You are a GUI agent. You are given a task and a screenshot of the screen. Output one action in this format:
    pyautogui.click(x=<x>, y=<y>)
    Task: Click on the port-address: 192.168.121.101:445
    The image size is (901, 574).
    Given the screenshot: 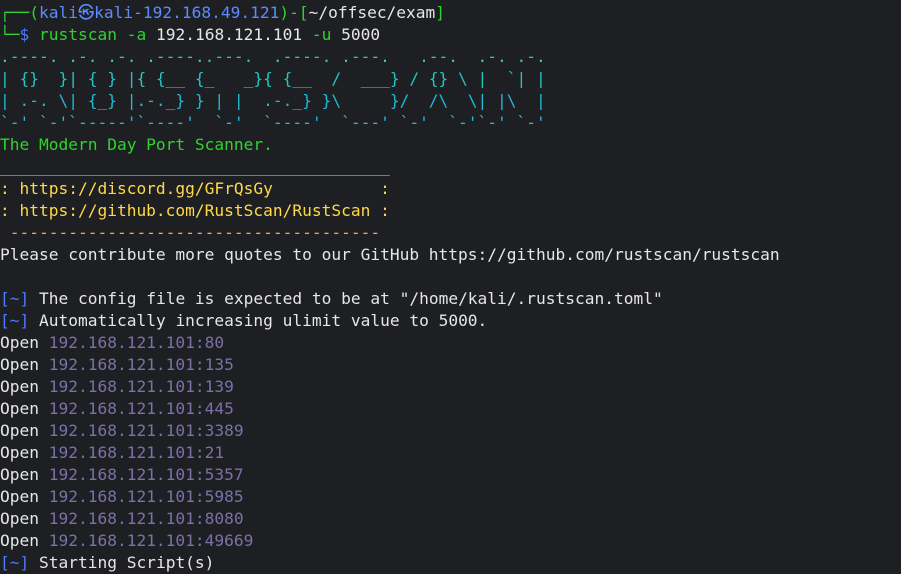 What is the action you would take?
    pyautogui.click(x=141, y=408)
    